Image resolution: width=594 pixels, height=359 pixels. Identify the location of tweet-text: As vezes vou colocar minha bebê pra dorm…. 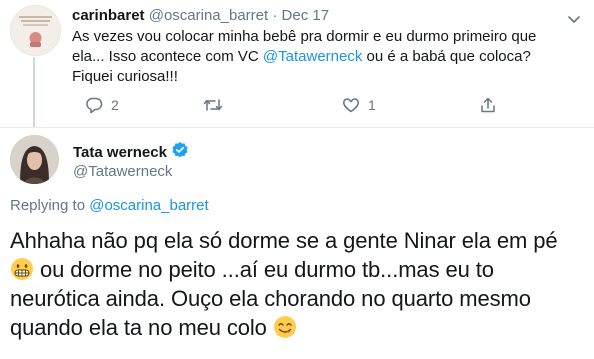
(317, 57).